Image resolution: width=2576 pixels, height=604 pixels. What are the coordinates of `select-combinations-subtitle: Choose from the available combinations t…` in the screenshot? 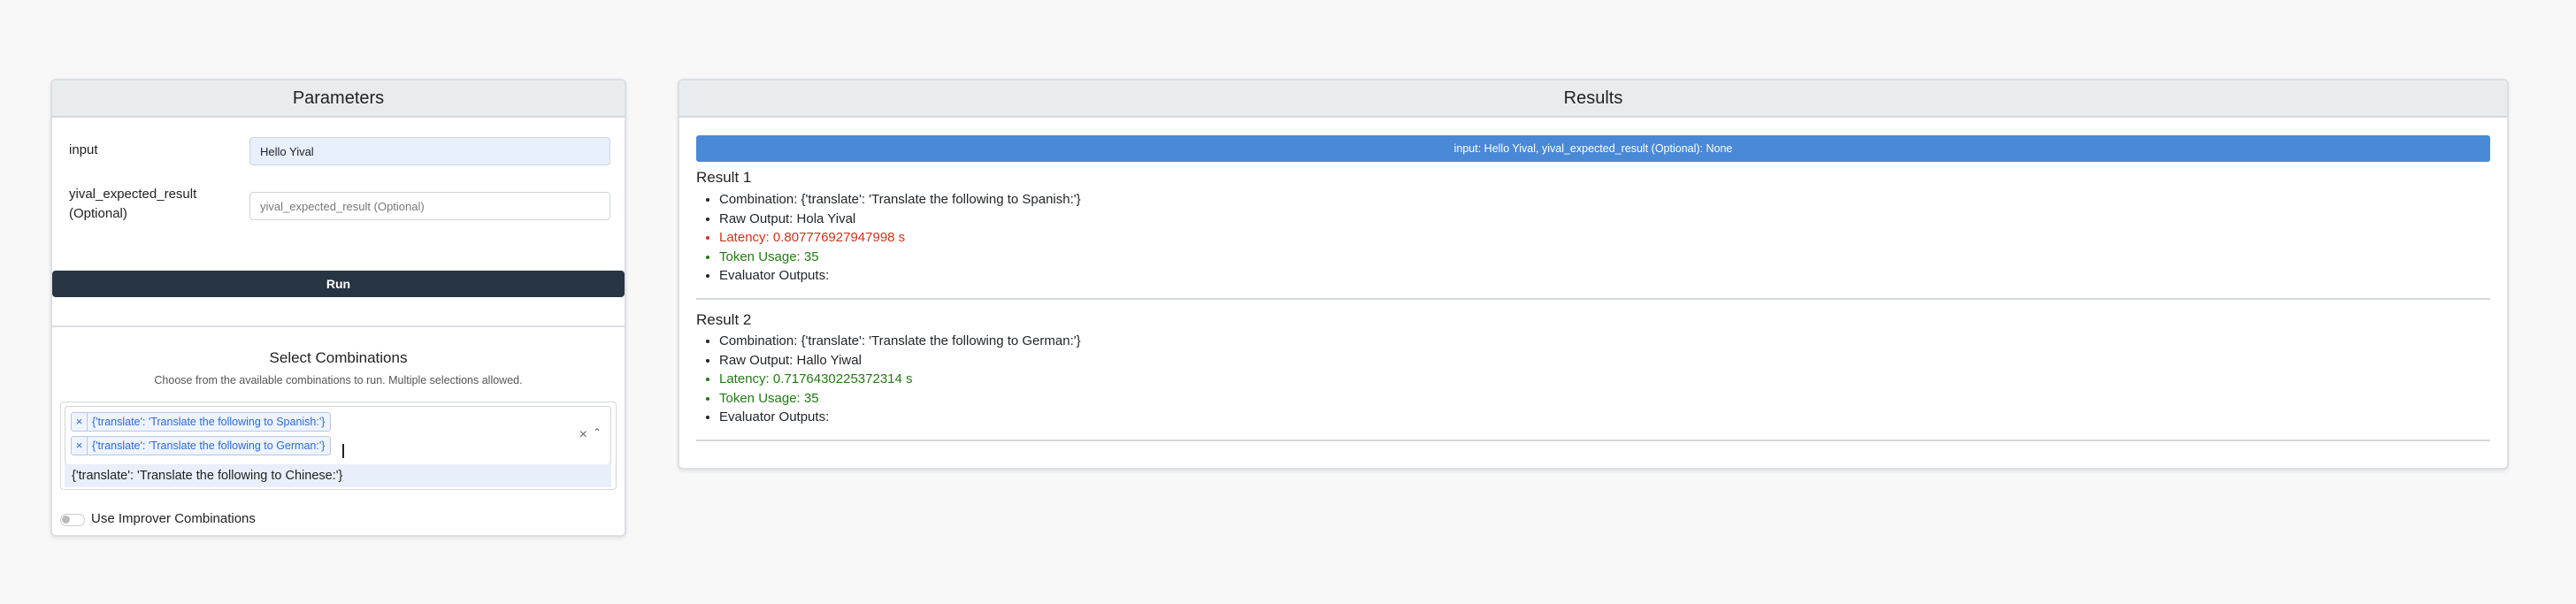 It's located at (338, 380).